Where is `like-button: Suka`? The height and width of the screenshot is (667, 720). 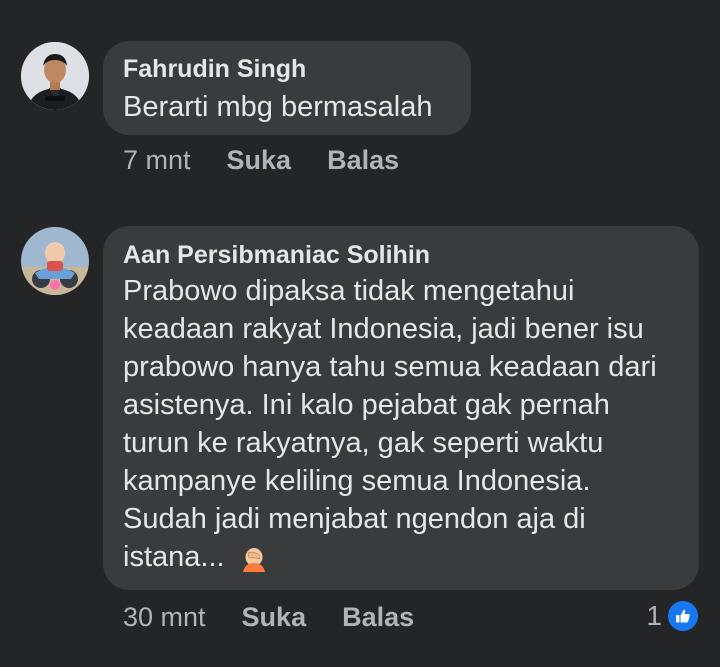
like-button: Suka is located at coordinates (274, 617).